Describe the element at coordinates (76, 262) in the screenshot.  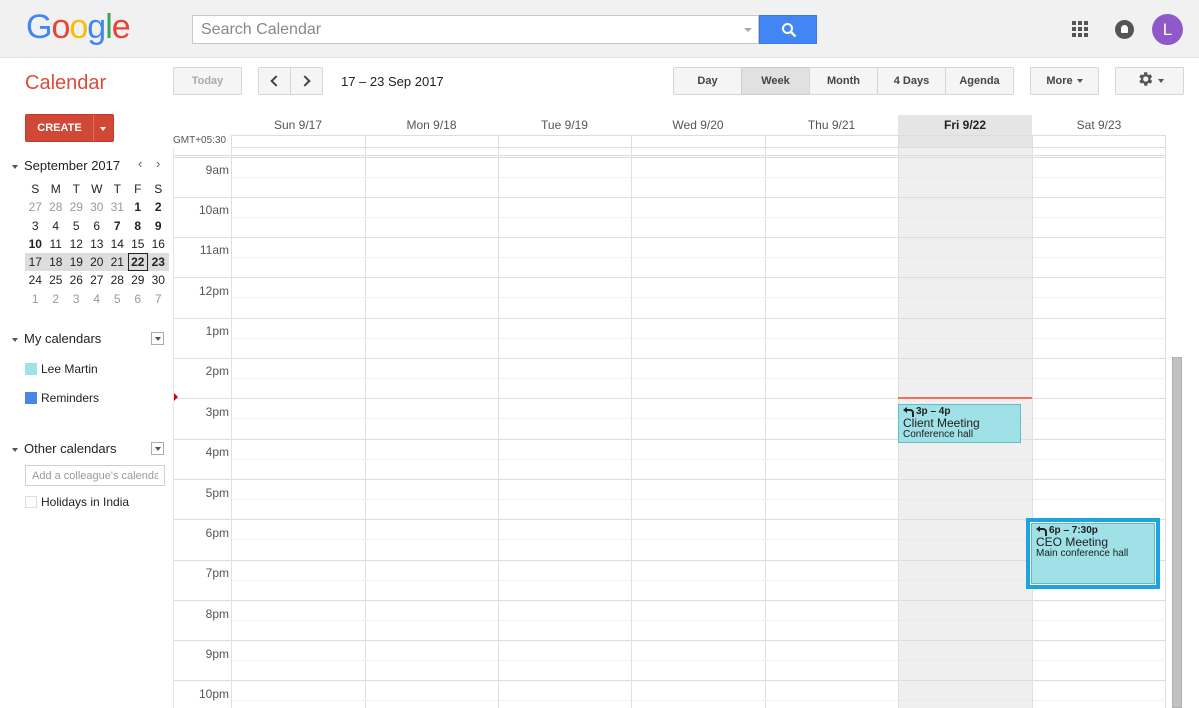
I see `mini-calendar-day: 19` at that location.